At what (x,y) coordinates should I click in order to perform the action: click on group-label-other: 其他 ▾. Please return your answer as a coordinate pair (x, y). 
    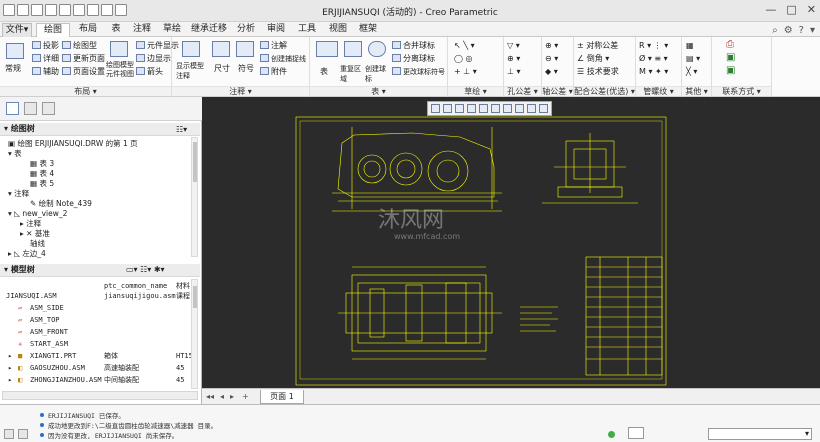
    Looking at the image, I should click on (696, 91).